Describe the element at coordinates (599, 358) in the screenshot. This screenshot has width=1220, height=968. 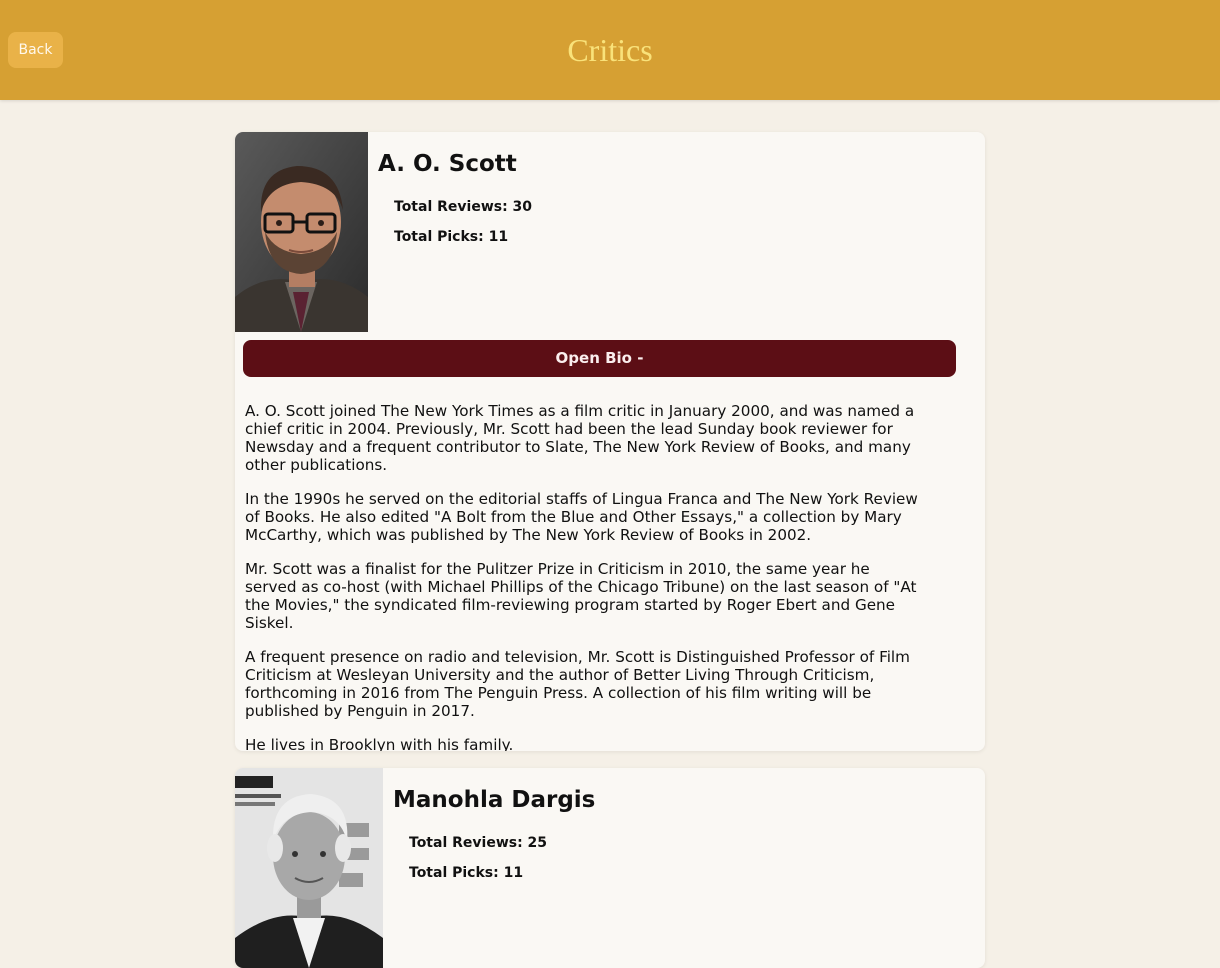
I see `open-bio-button: Open Bio -` at that location.